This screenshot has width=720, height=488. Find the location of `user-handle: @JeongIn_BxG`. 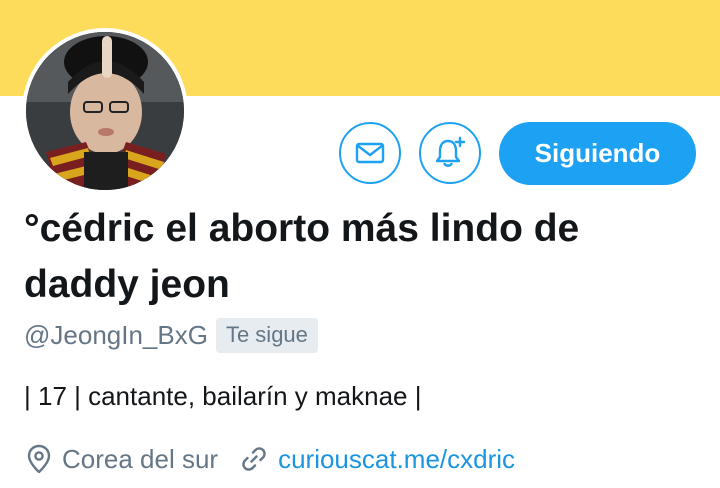

user-handle: @JeongIn_BxG is located at coordinates (116, 334).